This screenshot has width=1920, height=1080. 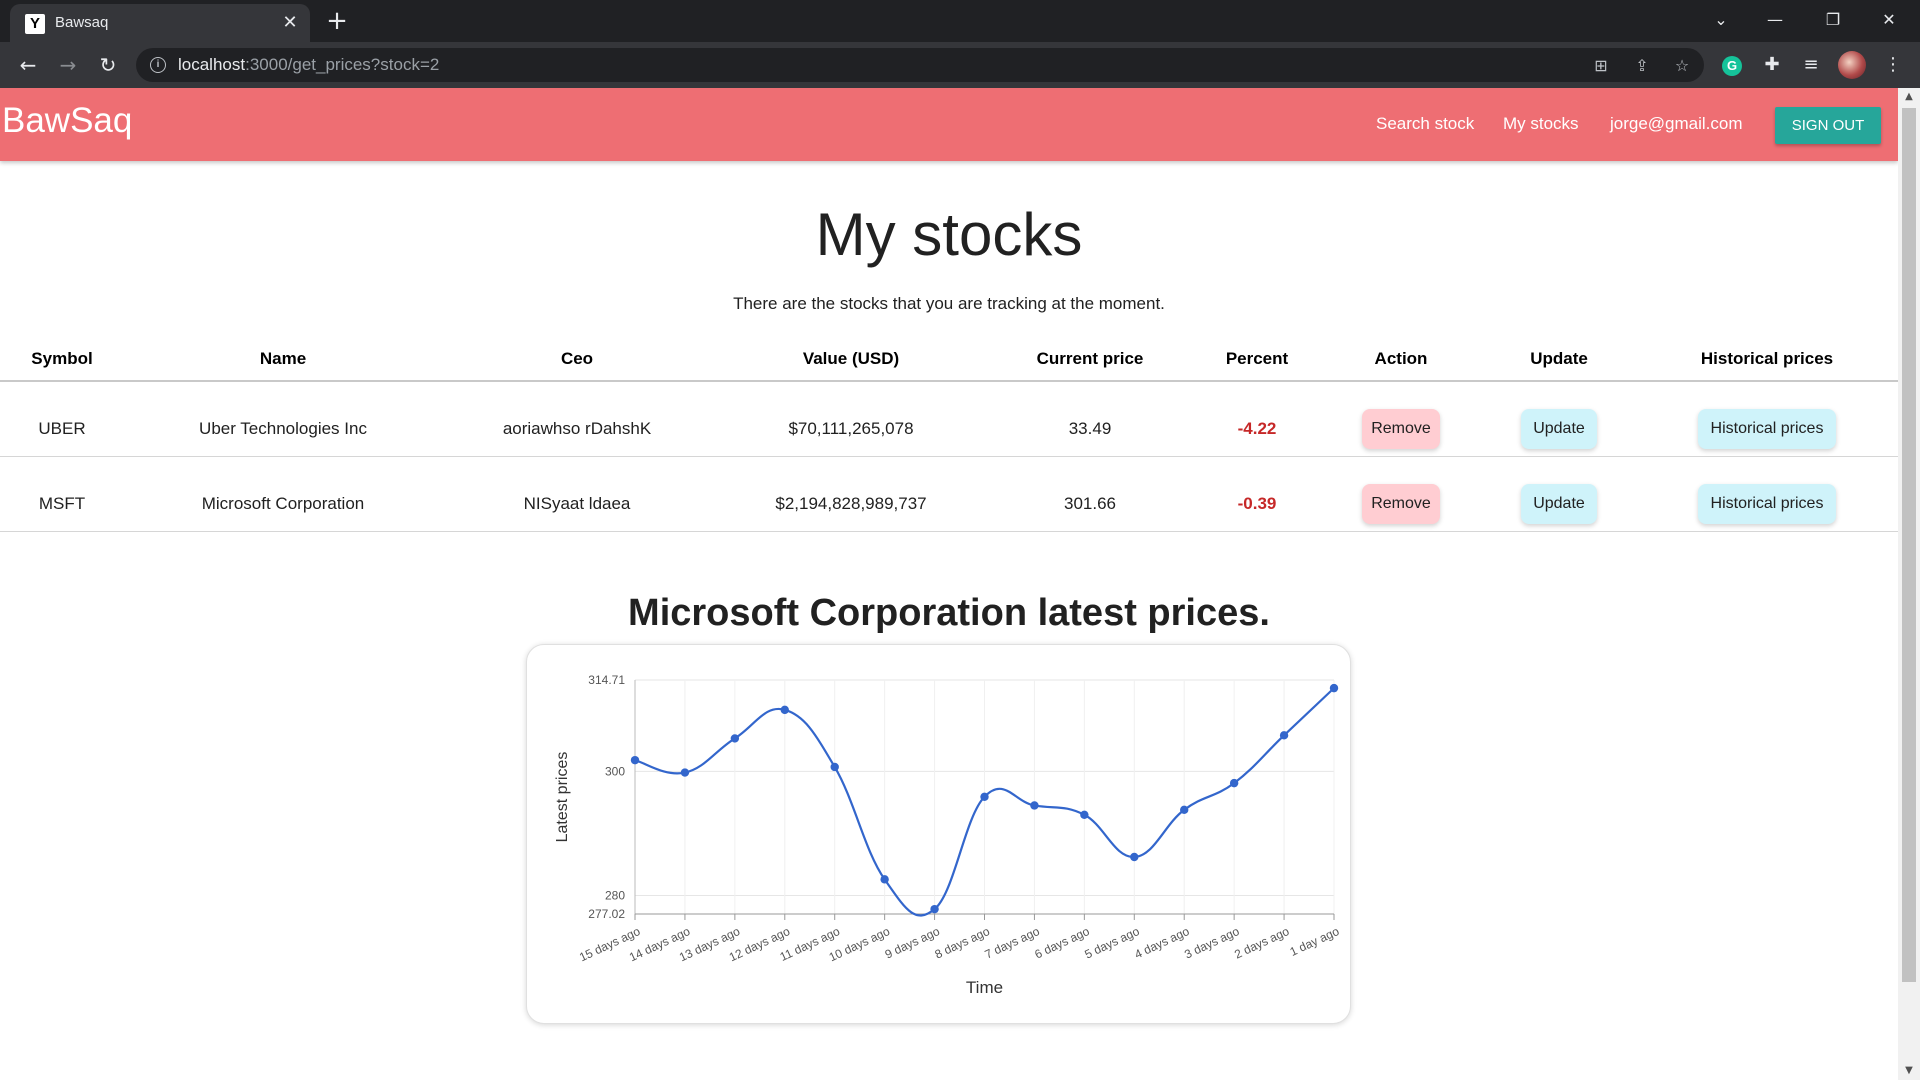 I want to click on media-control-icon: ≡, so click(x=1811, y=65).